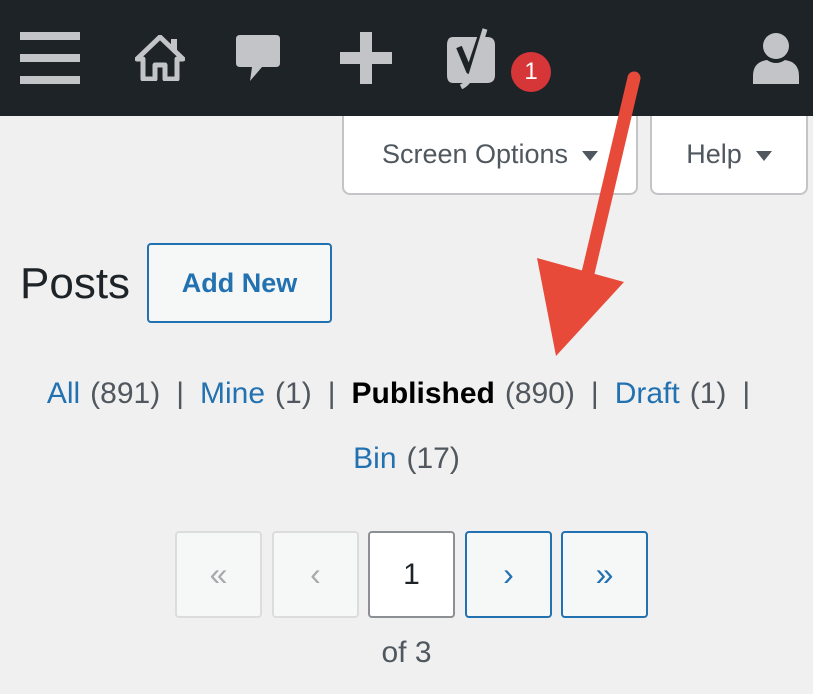 This screenshot has height=694, width=813. Describe the element at coordinates (475, 154) in the screenshot. I see `screen-options-label: Screen Options` at that location.